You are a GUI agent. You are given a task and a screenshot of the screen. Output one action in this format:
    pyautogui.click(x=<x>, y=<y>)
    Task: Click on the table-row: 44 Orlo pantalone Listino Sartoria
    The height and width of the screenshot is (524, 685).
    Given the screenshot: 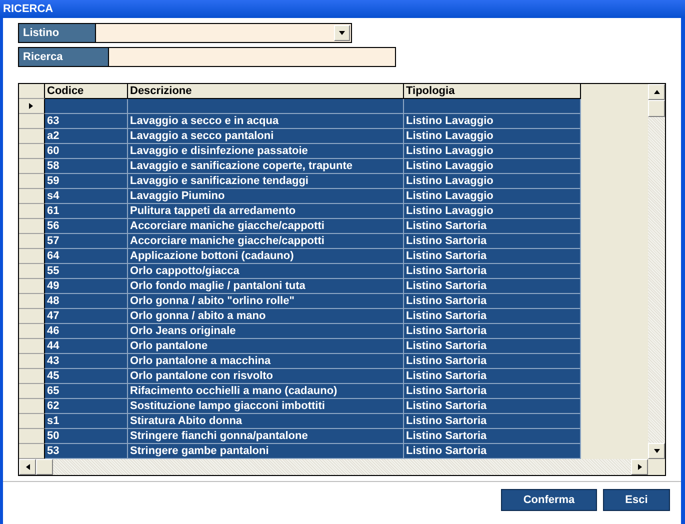 What is the action you would take?
    pyautogui.click(x=300, y=346)
    